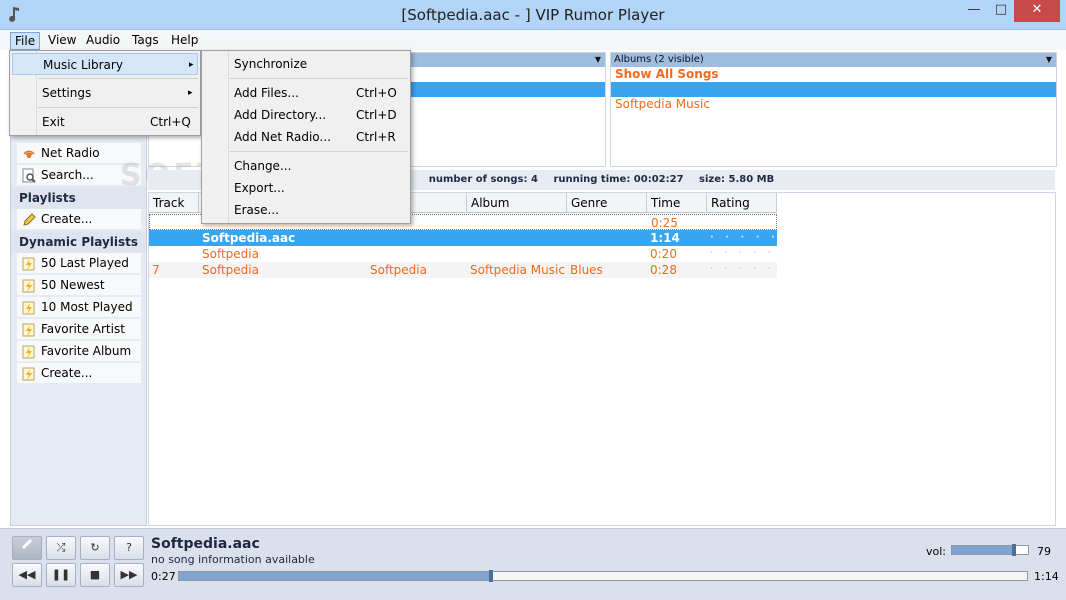  I want to click on maximize-button: □, so click(1001, 11).